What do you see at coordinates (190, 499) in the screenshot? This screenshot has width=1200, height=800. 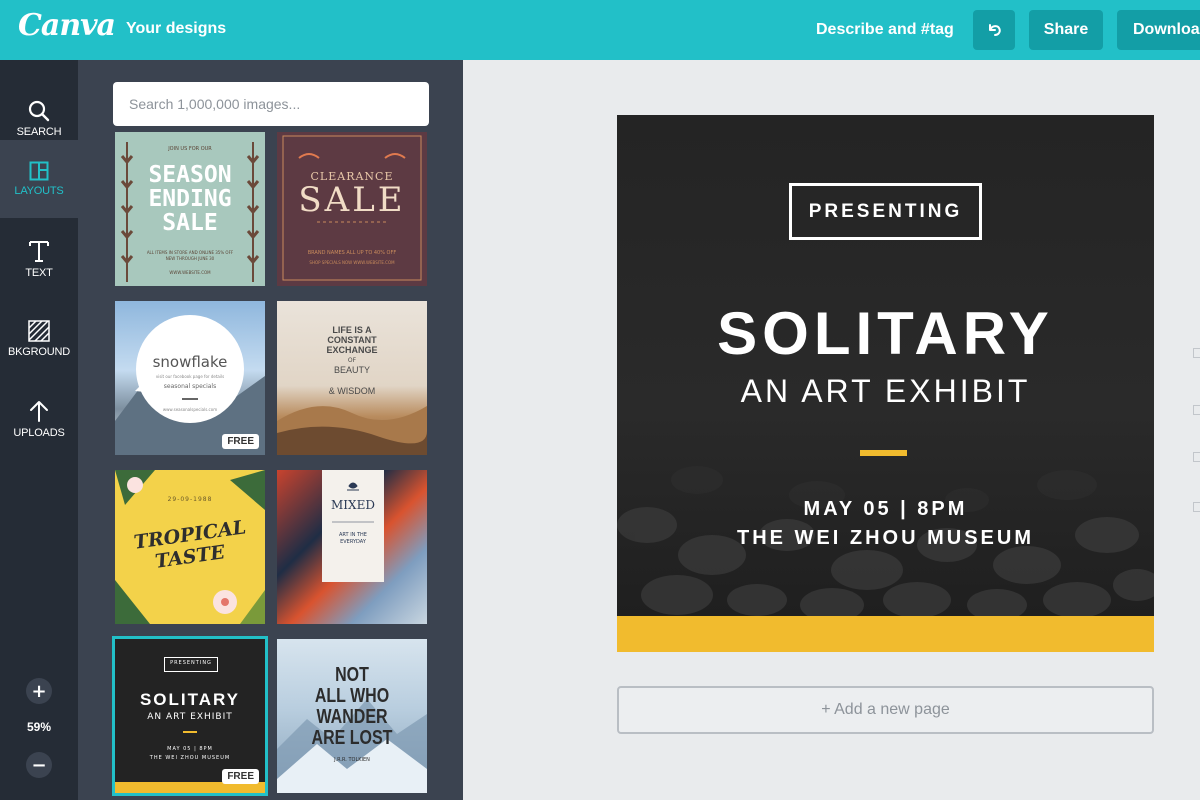 I see `tropical-date: 29-09-1988` at bounding box center [190, 499].